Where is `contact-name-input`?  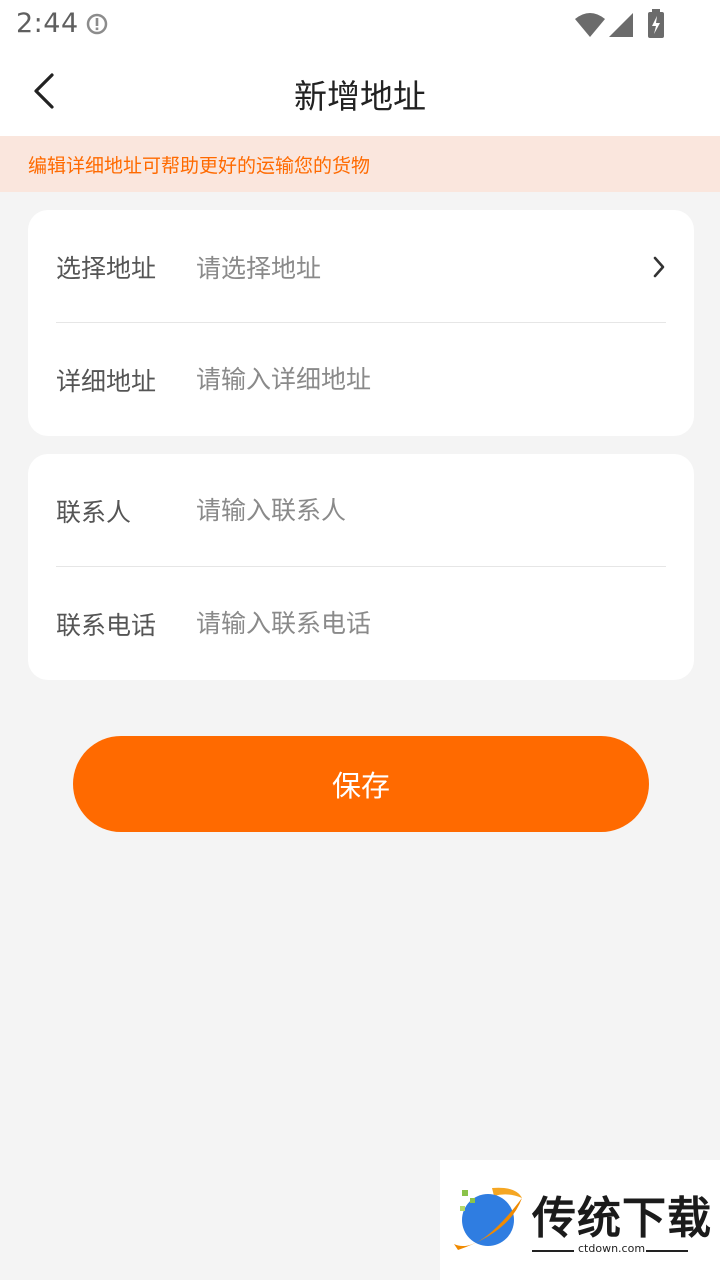 contact-name-input is located at coordinates (431, 510).